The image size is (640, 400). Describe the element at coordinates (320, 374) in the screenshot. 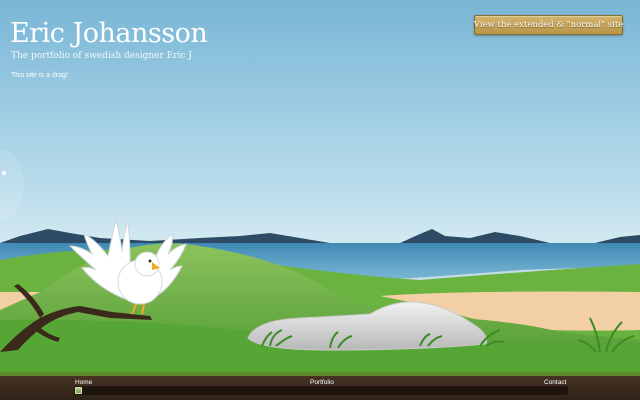

I see `footer-grass-strip` at that location.